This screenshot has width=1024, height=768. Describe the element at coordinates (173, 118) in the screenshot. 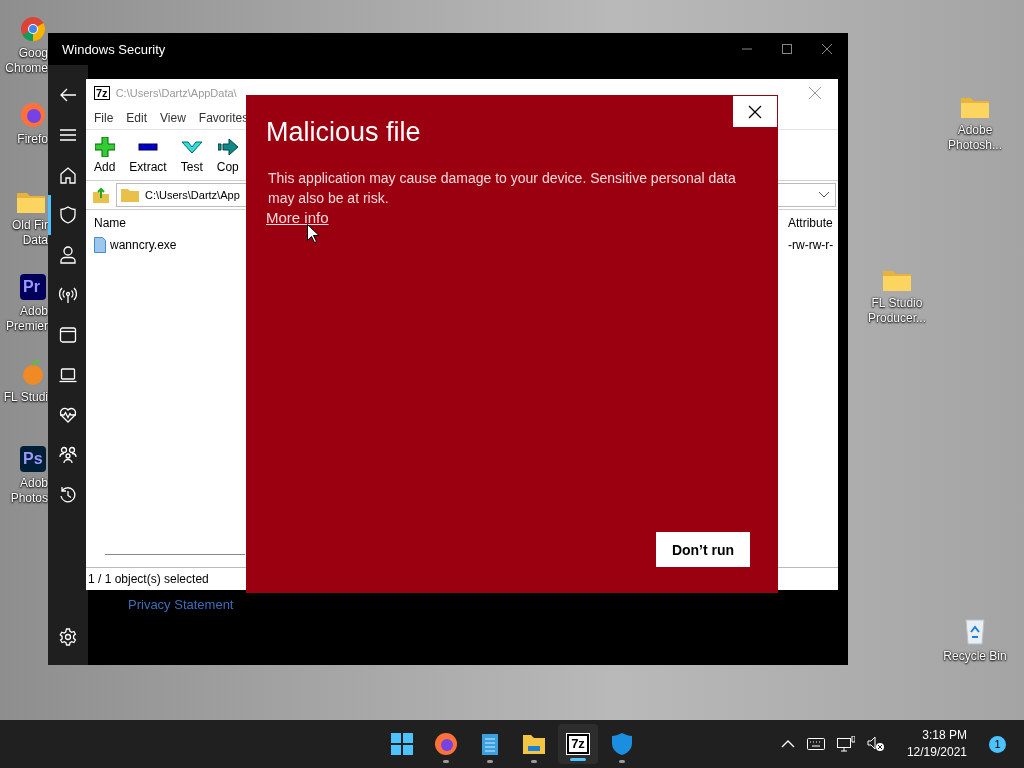

I see `menu-item: View` at that location.